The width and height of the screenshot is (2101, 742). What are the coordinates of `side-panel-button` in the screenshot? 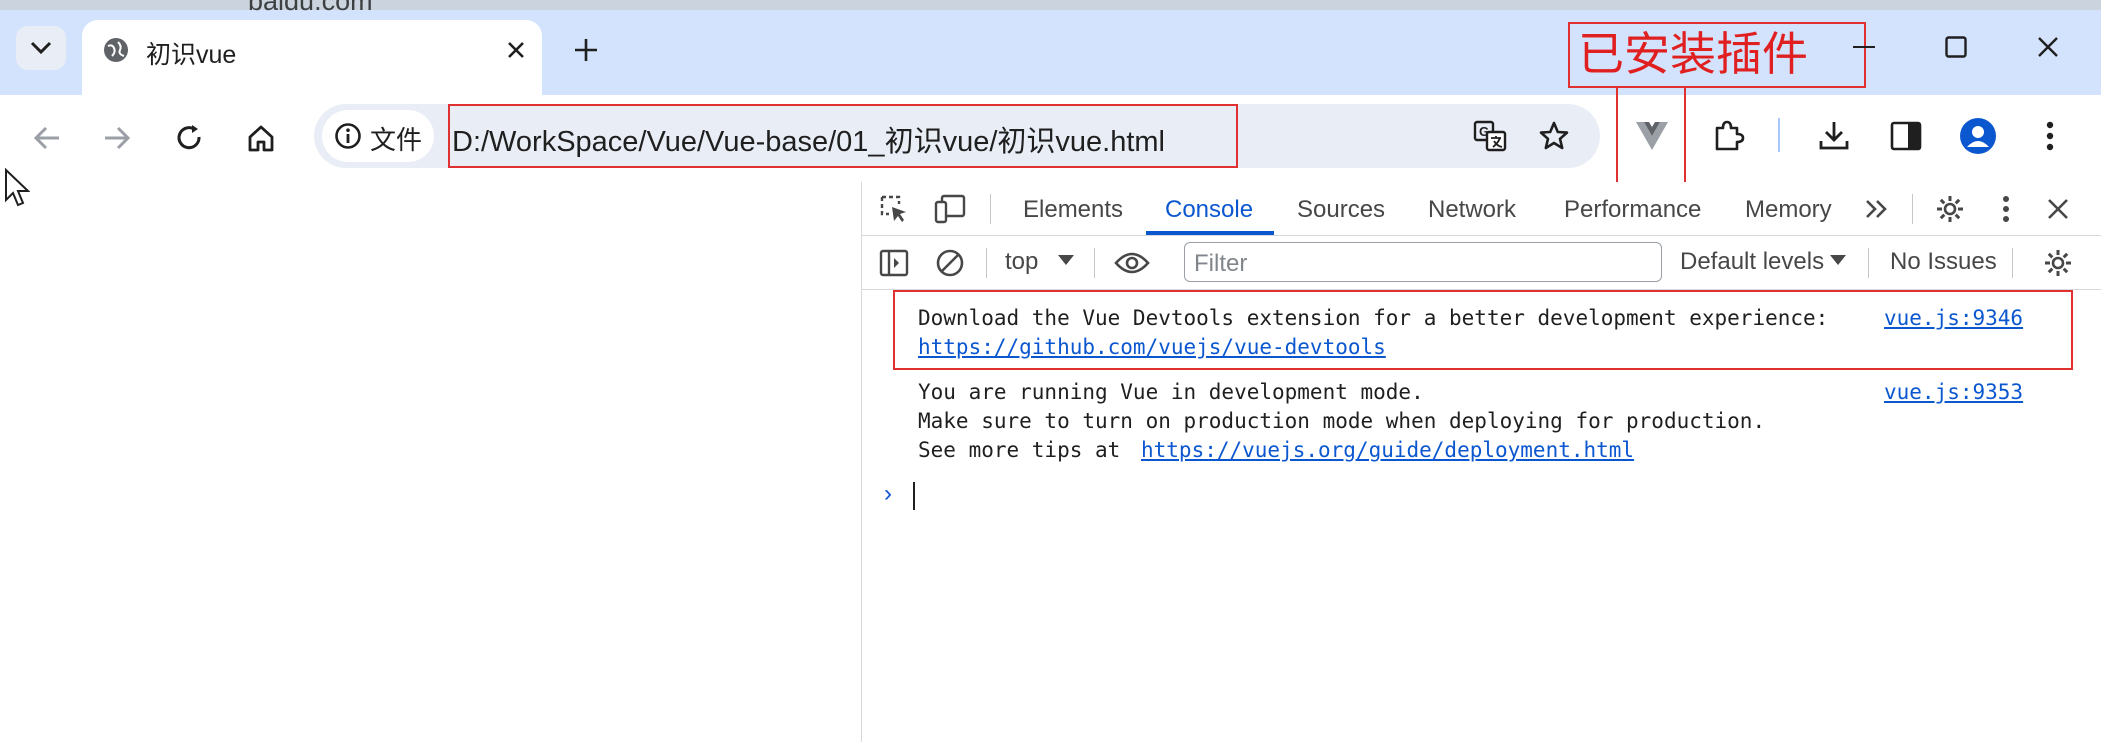 It's located at (1906, 136).